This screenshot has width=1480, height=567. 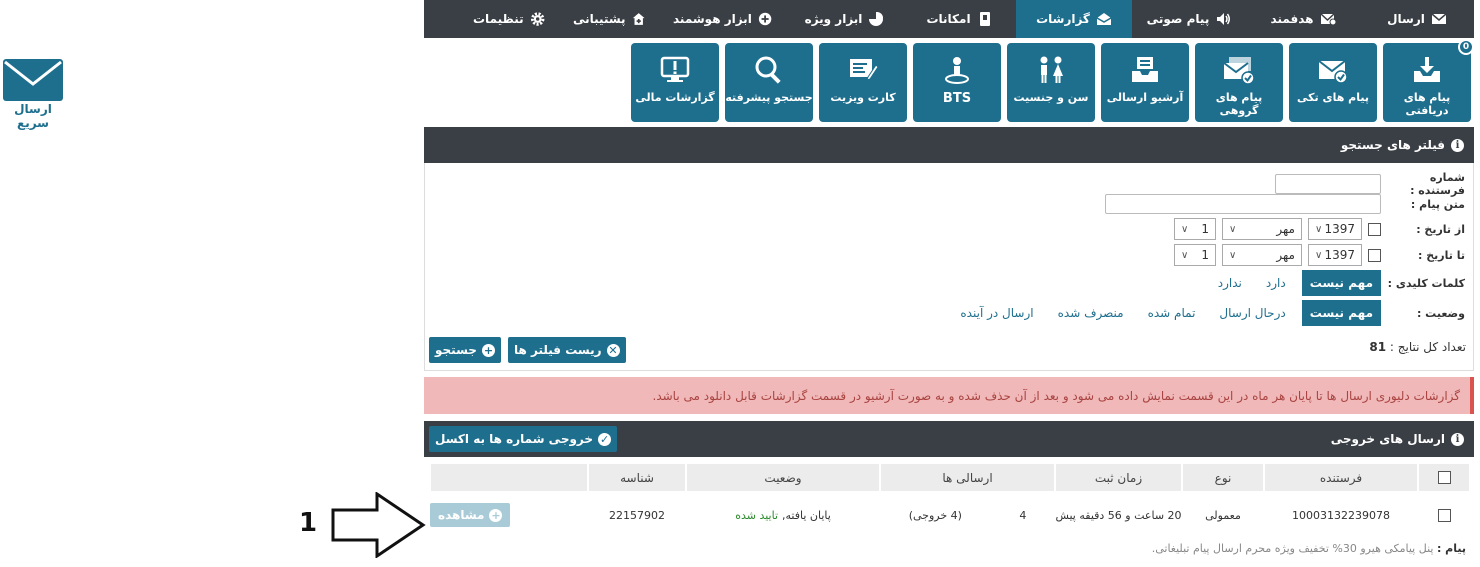 I want to click on magnifier-icon, so click(x=768, y=70).